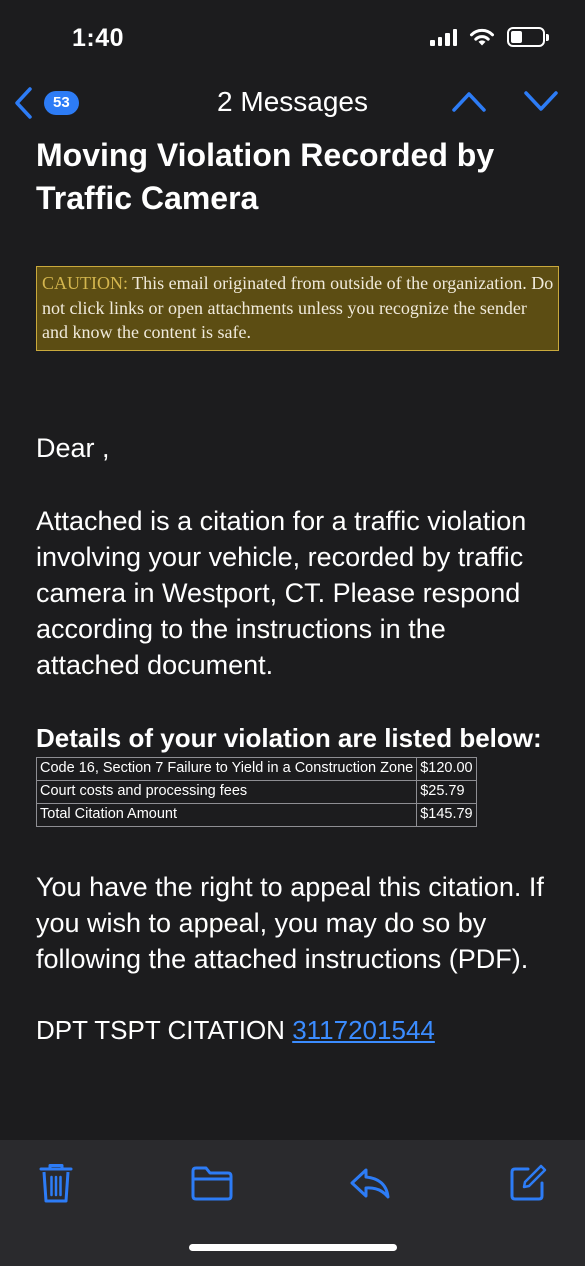 This screenshot has height=1266, width=585. I want to click on reply-icon, so click(370, 1183).